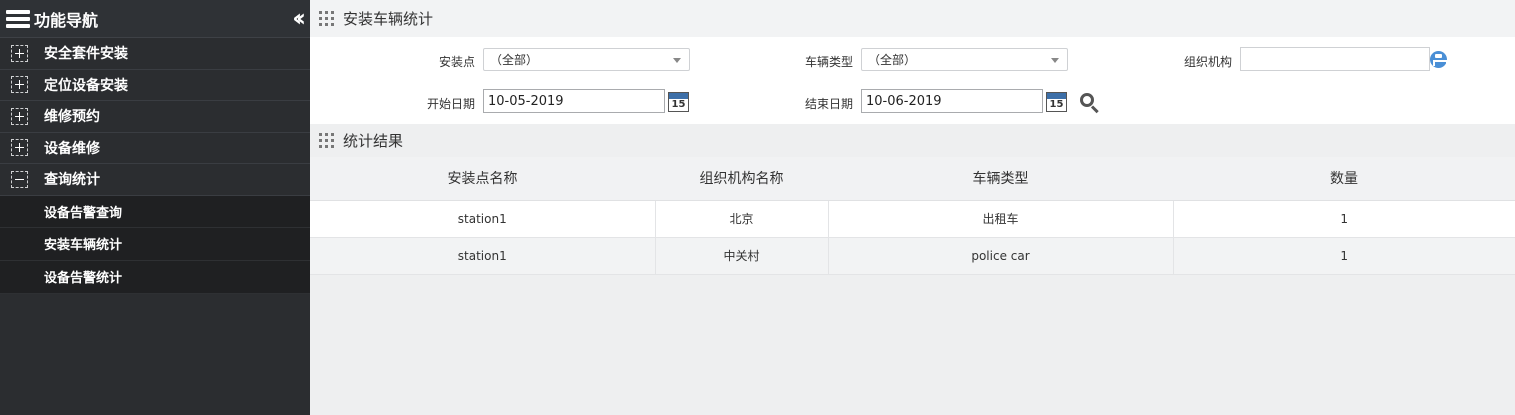 This screenshot has height=415, width=1515. Describe the element at coordinates (155, 19) in the screenshot. I see `sidebar-header: 功能导航 ‹‹` at that location.